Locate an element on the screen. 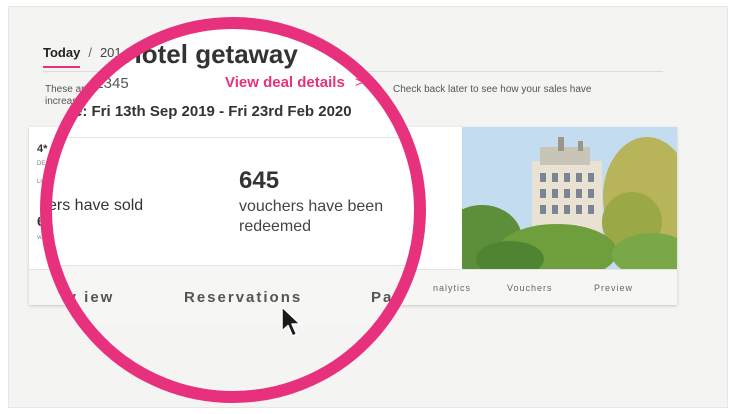 This screenshot has width=736, height=414. lens-lower-area is located at coordinates (233, 364).